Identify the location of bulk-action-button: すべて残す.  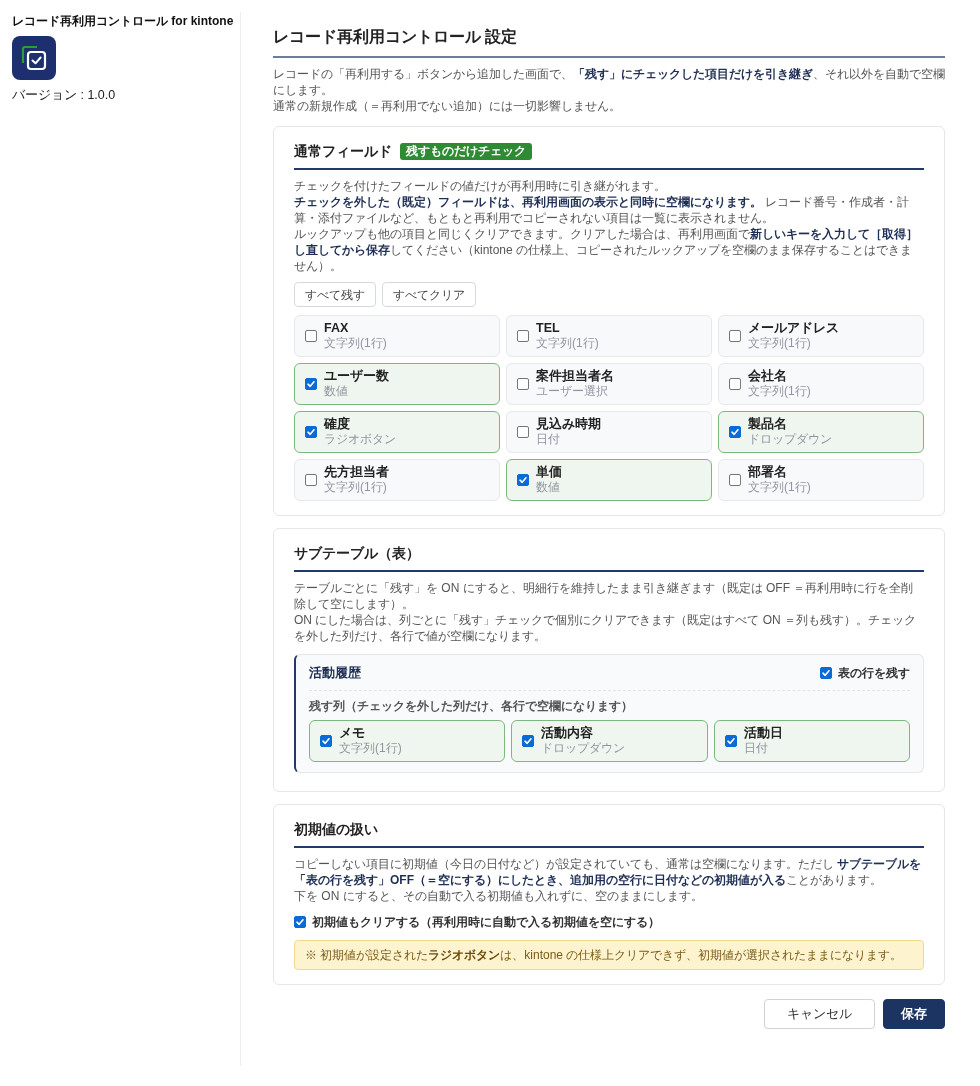
(335, 294).